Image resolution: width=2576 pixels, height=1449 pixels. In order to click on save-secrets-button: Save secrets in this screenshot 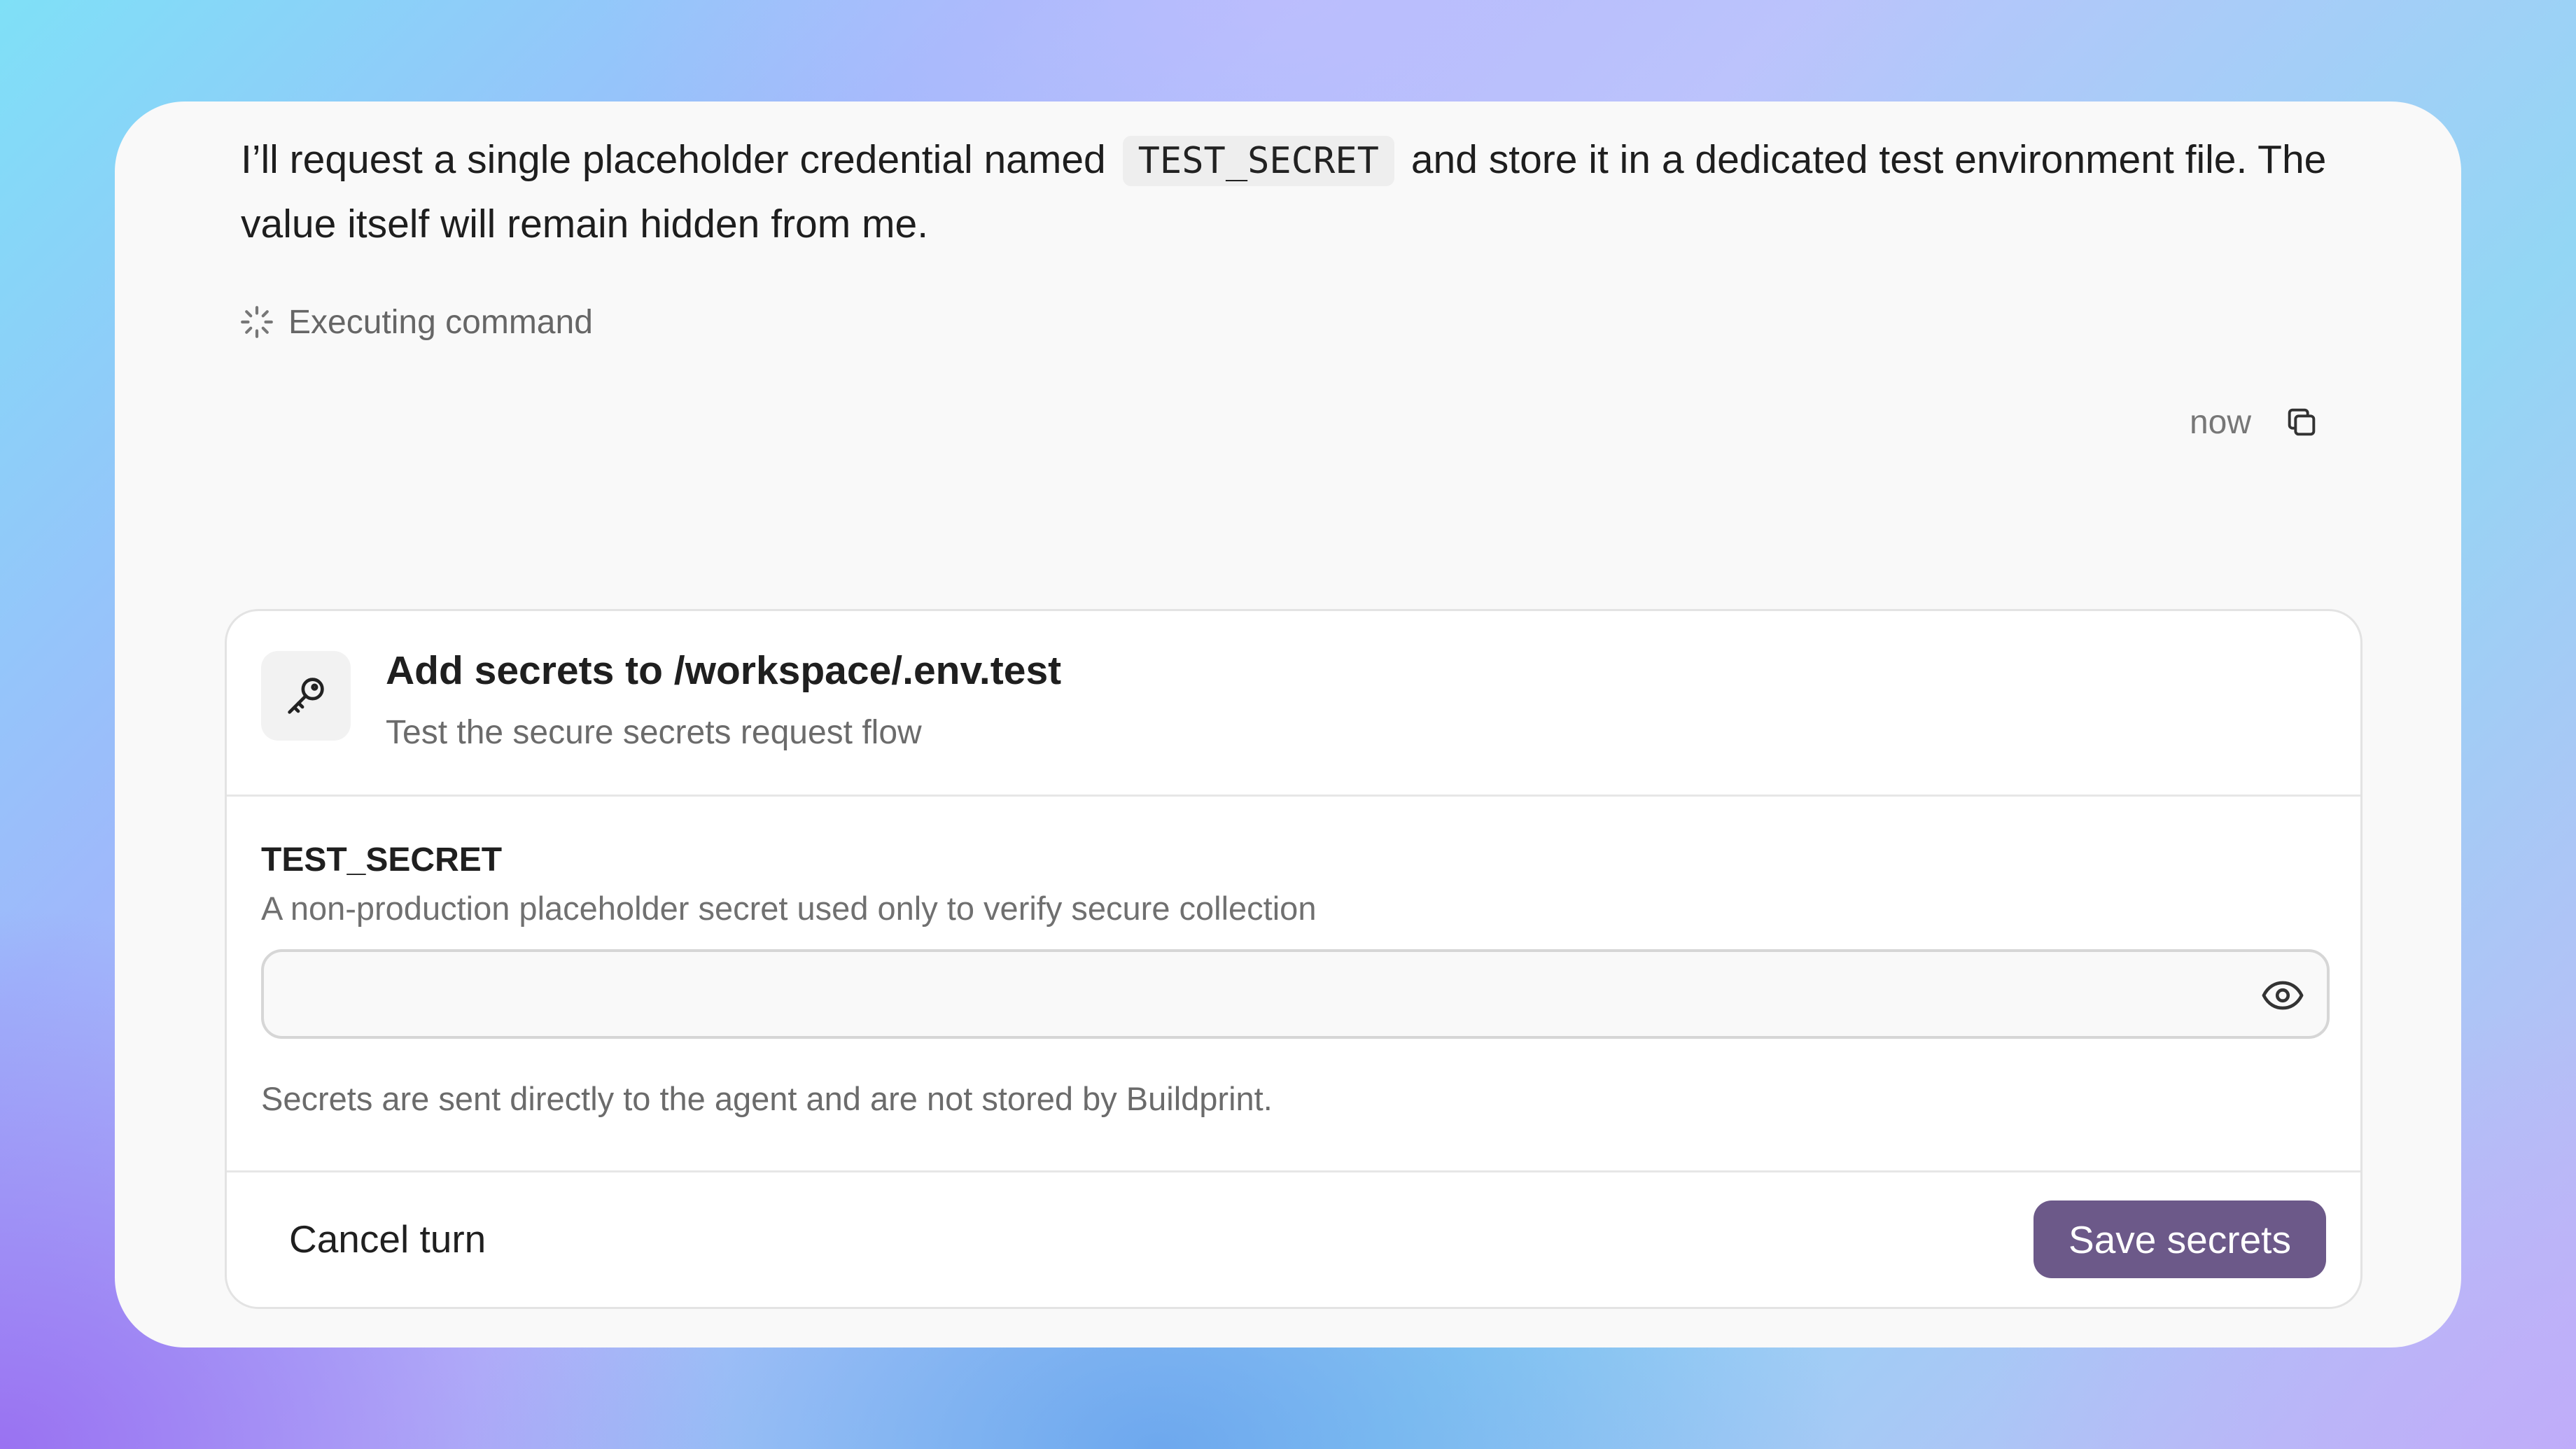, I will do `click(2179, 1239)`.